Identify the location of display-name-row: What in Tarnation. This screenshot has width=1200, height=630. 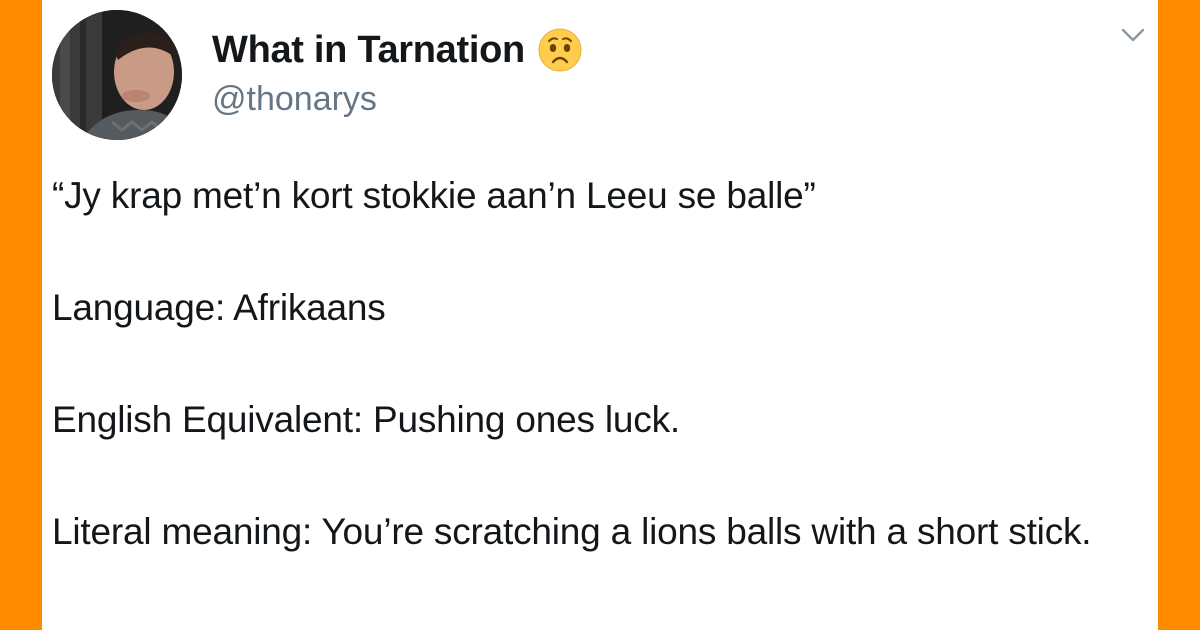
(397, 50).